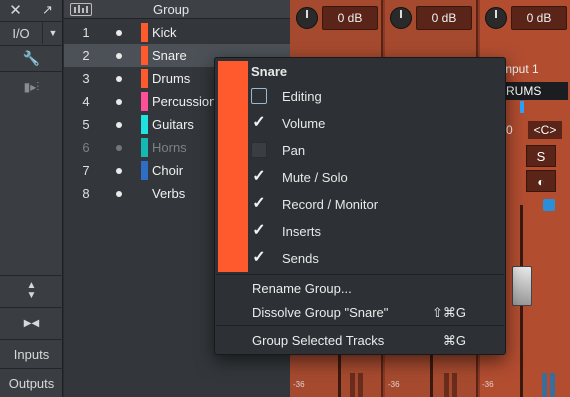  Describe the element at coordinates (535, 91) in the screenshot. I see `bus-label: RUMS` at that location.